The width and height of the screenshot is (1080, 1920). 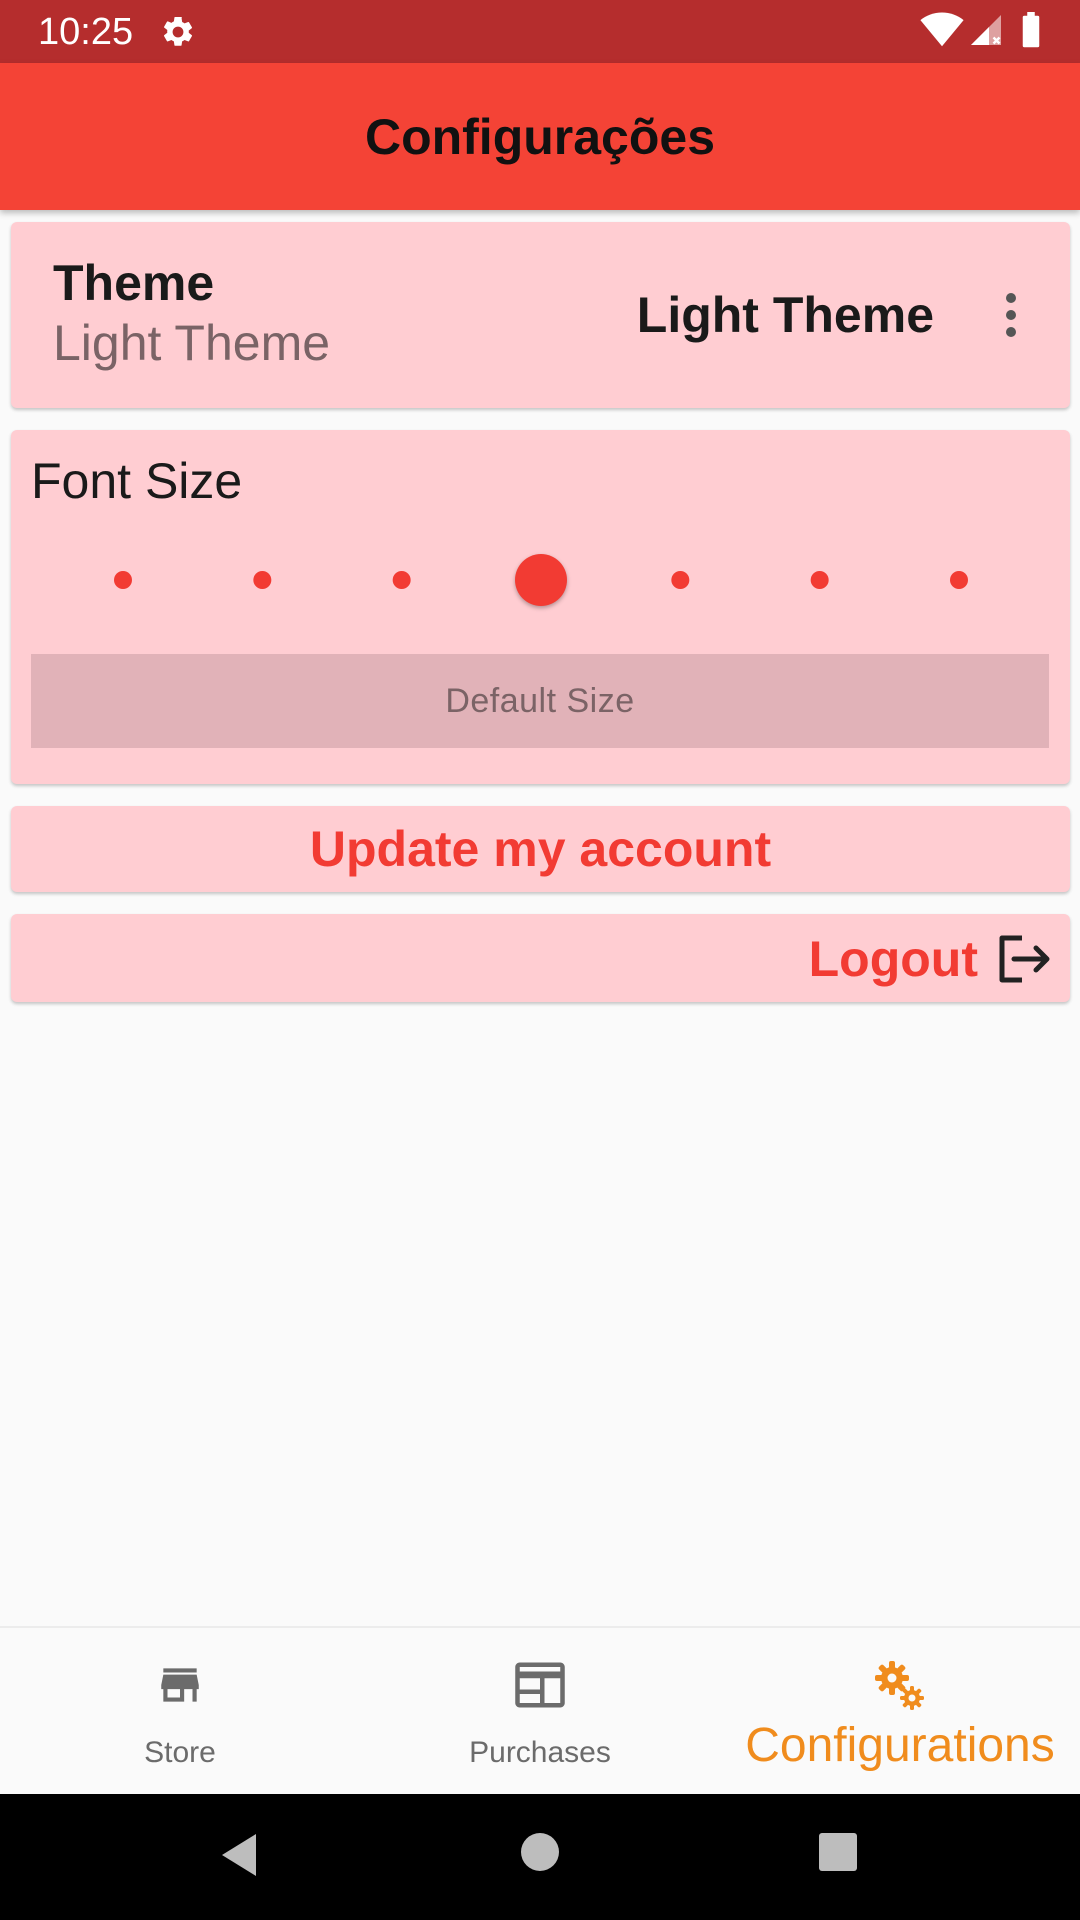 What do you see at coordinates (540, 701) in the screenshot?
I see `default-size-button: Default Size` at bounding box center [540, 701].